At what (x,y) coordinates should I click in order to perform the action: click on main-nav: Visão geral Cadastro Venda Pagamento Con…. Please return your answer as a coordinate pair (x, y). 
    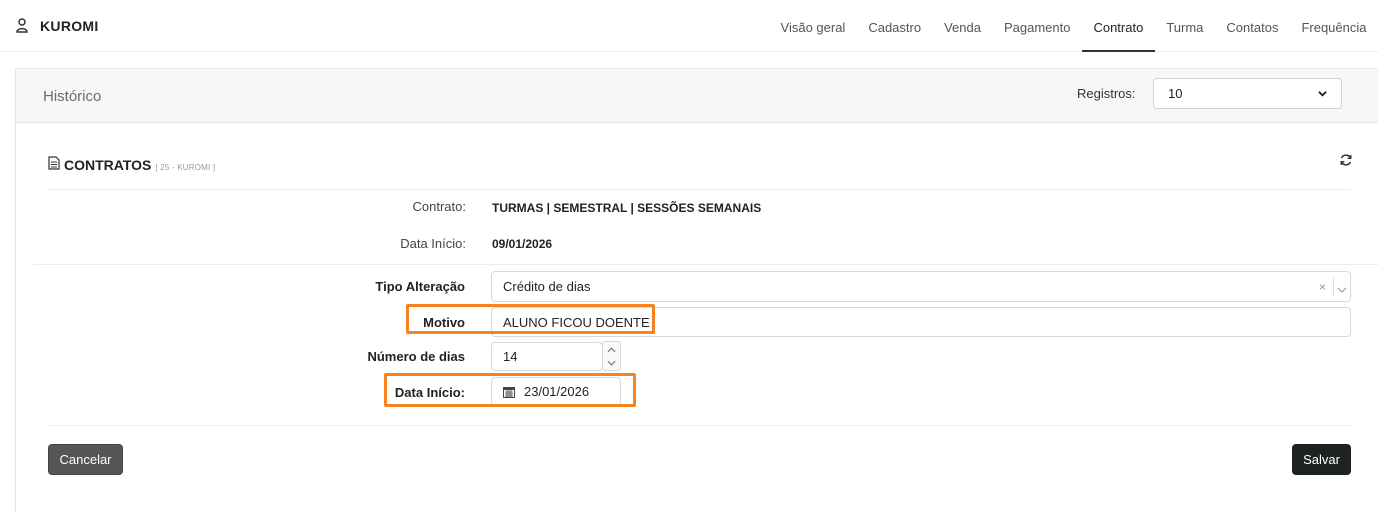
    Looking at the image, I should click on (1073, 26).